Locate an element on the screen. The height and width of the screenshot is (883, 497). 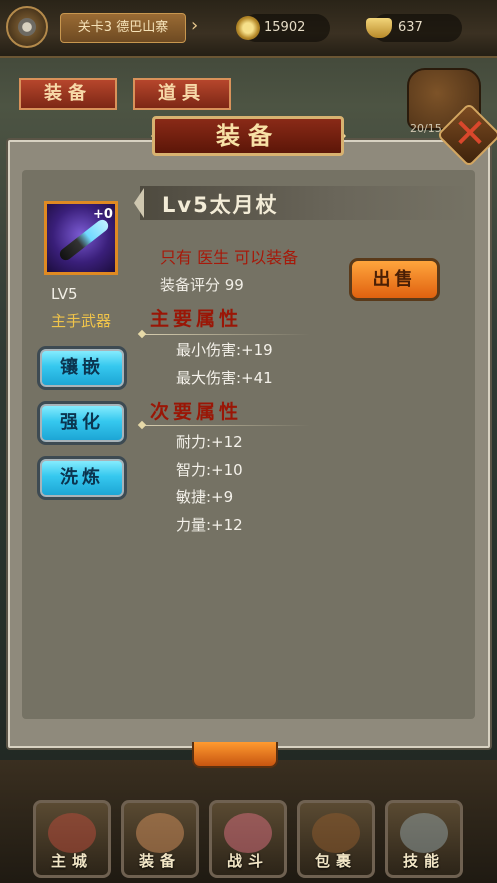
gem-counter: 637 is located at coordinates (414, 28).